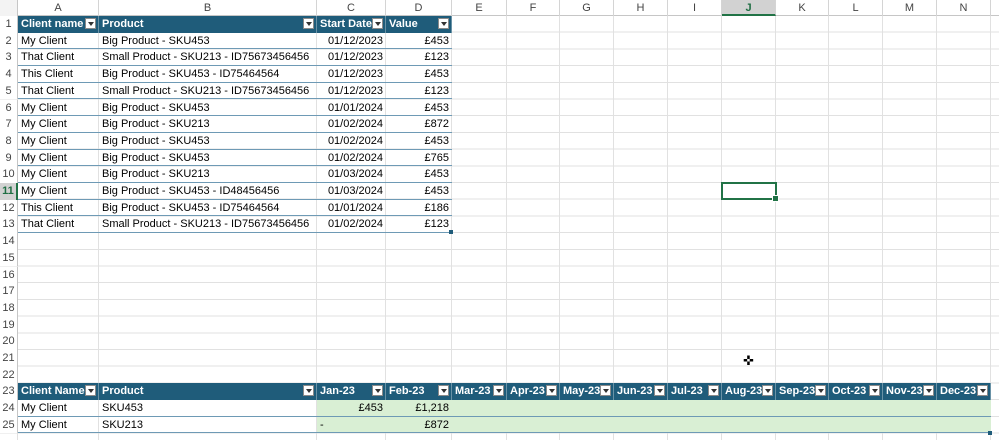 This screenshot has width=999, height=440. Describe the element at coordinates (9, 58) in the screenshot. I see `row-header-3: 3` at that location.